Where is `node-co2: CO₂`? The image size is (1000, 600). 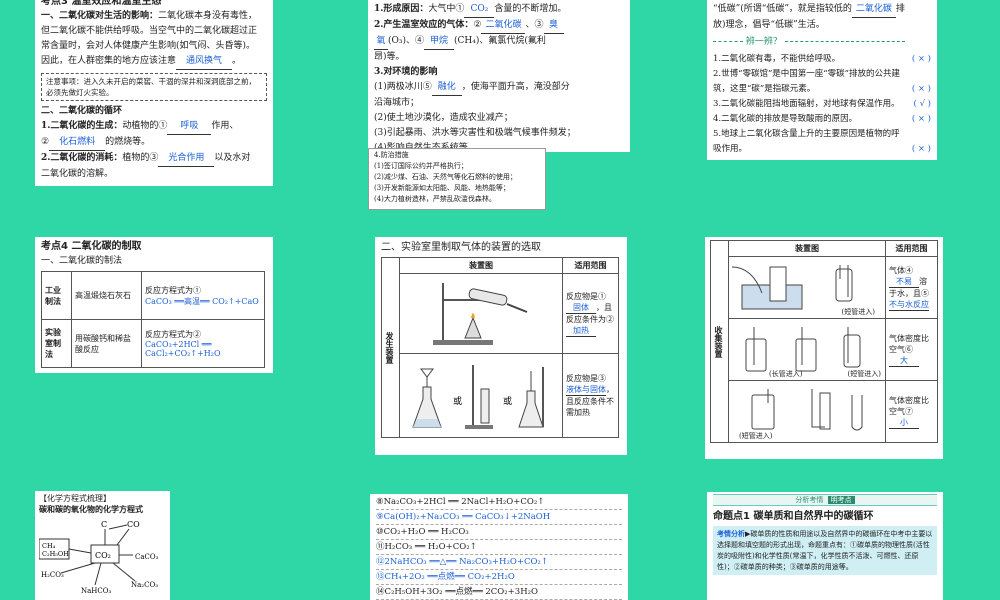 node-co2: CO₂ is located at coordinates (103, 555).